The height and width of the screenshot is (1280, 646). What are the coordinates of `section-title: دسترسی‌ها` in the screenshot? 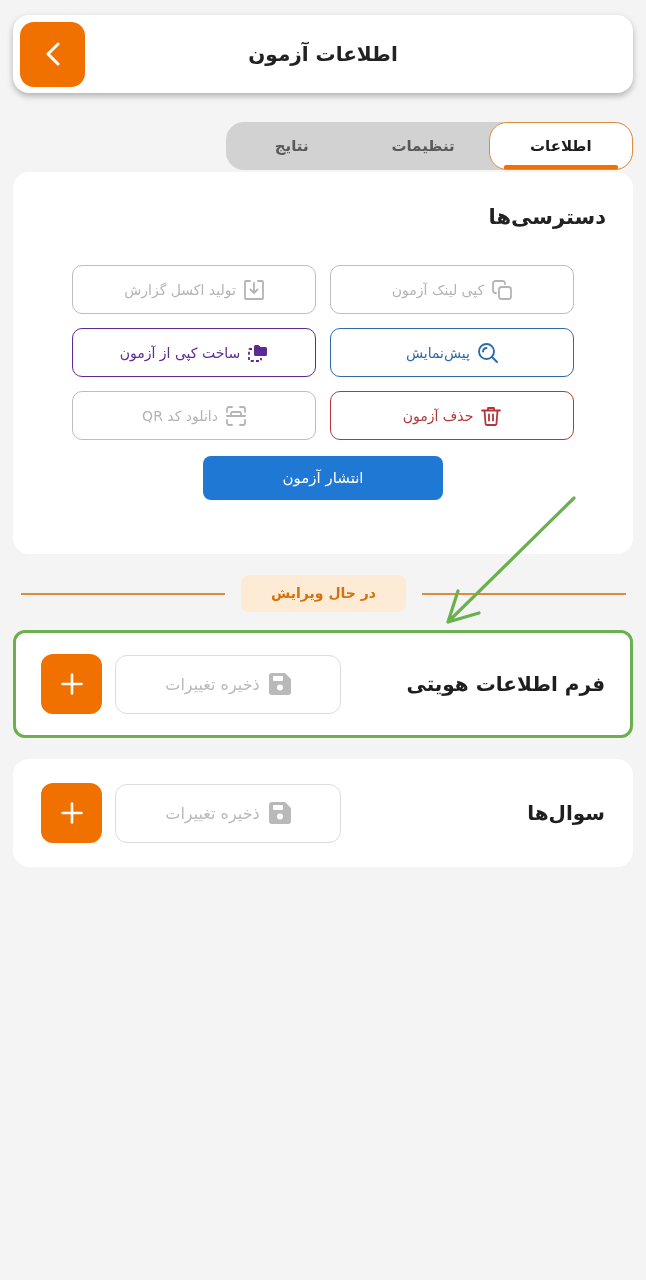 It's located at (546, 217).